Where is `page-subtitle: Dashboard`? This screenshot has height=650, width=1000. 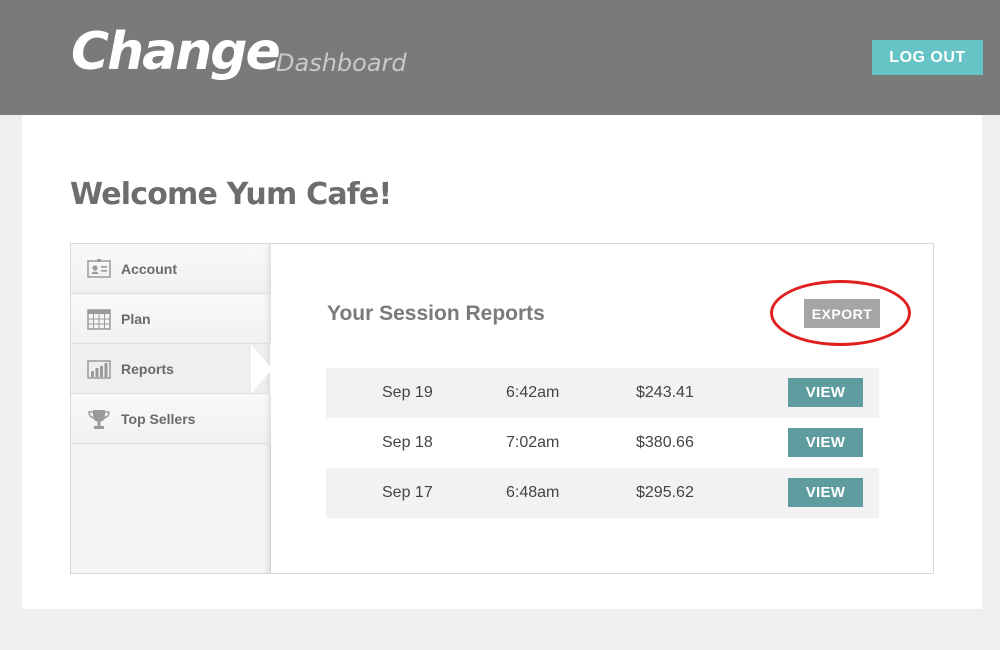 page-subtitle: Dashboard is located at coordinates (341, 63).